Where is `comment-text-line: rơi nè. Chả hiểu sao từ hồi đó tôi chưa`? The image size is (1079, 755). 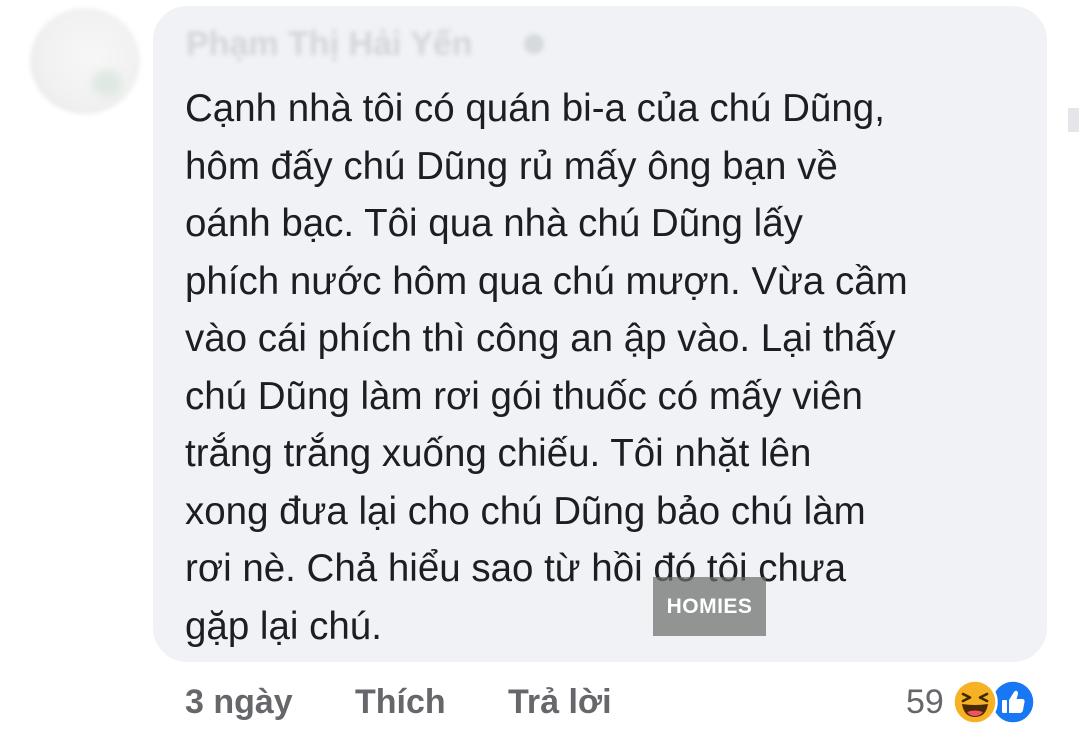 comment-text-line: rơi nè. Chả hiểu sao từ hồi đó tôi chưa is located at coordinates (516, 568).